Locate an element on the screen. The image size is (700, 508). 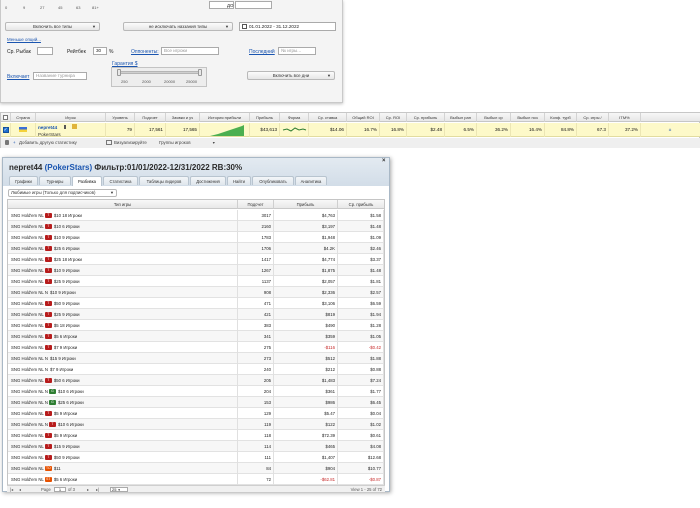
profit-history-sparkline is located at coordinates (225, 130).